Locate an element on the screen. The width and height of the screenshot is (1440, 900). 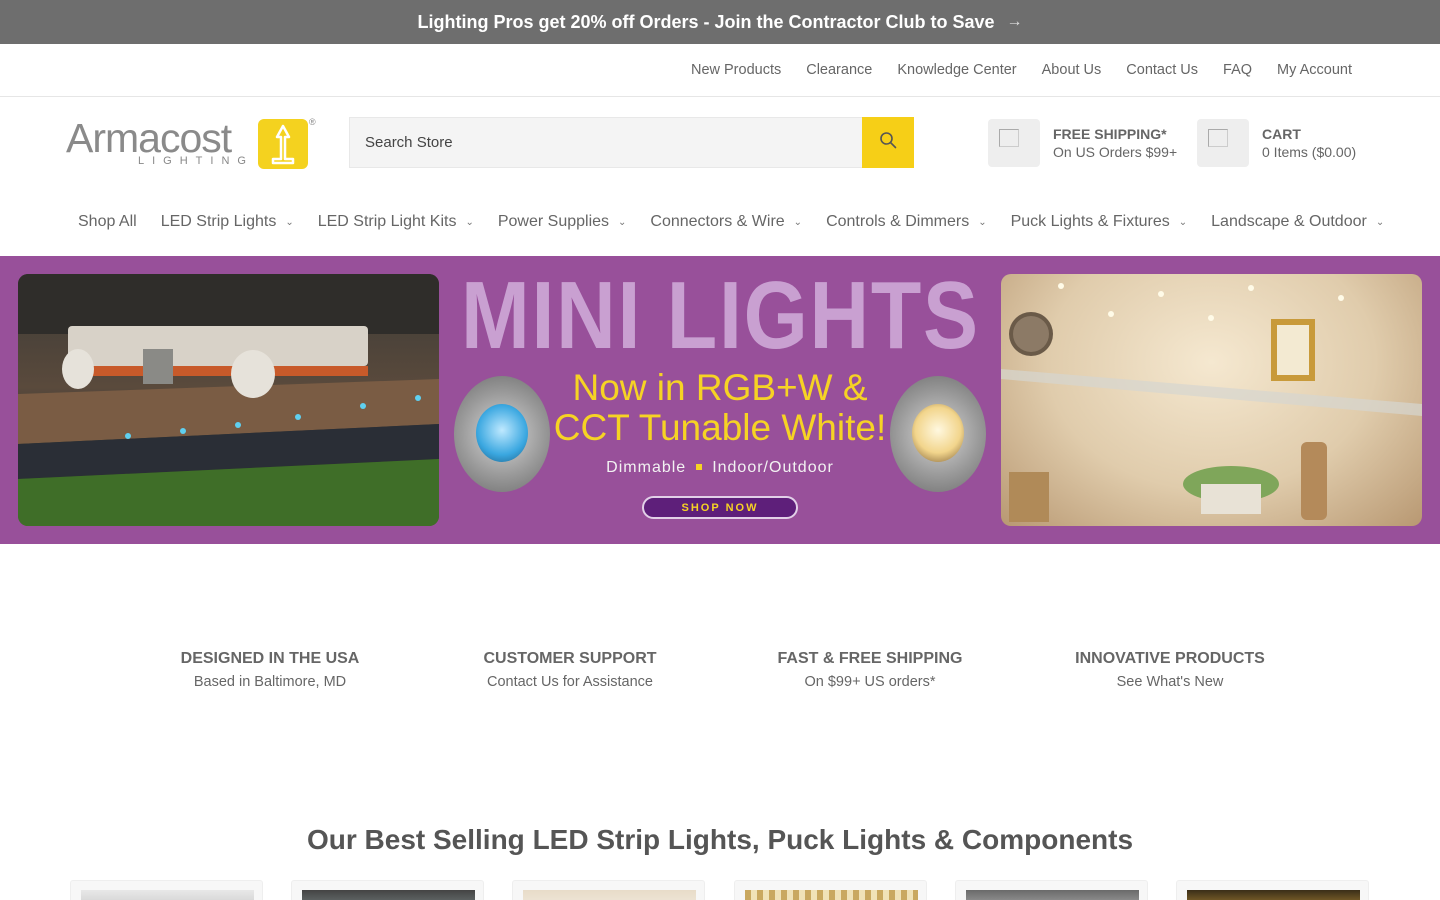
cart-summary: 0 Items ($0.00) is located at coordinates (1309, 152).